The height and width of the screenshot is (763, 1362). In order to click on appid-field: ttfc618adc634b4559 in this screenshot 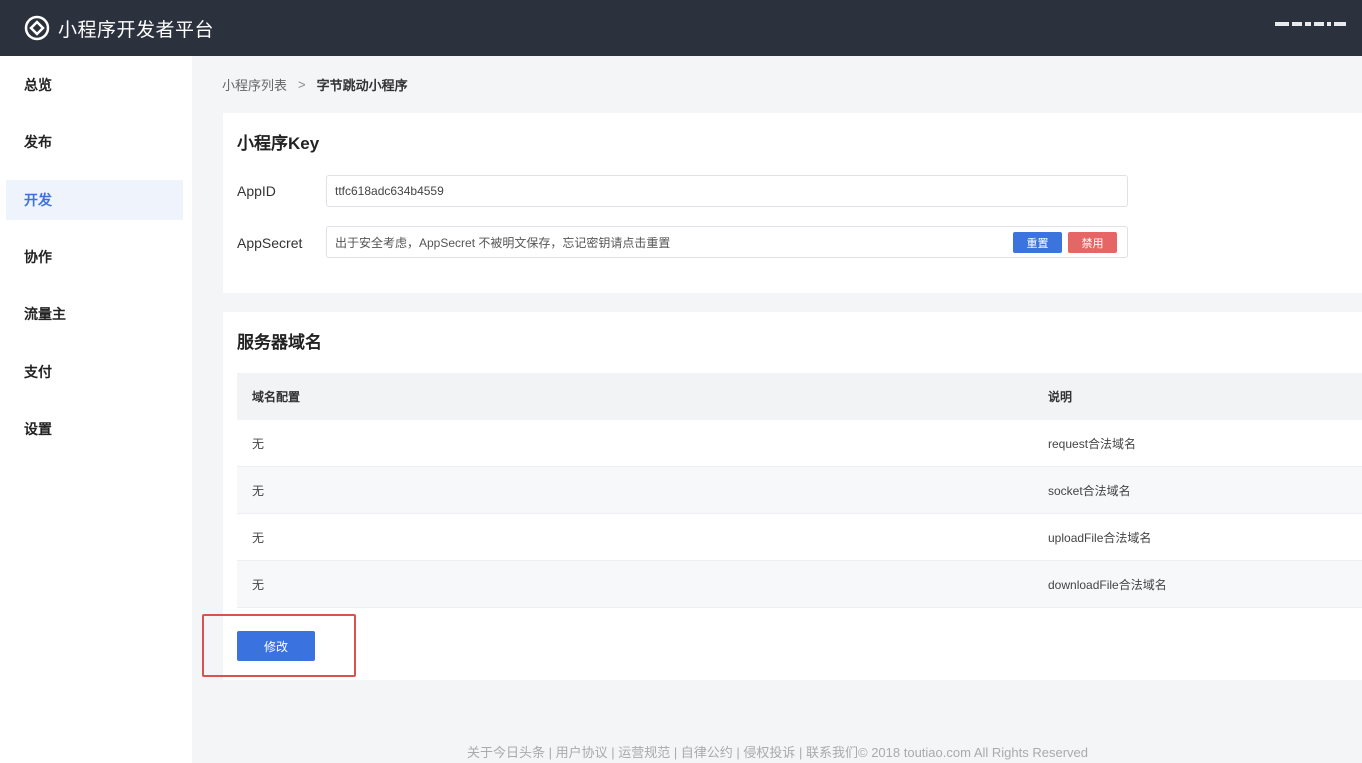, I will do `click(727, 191)`.